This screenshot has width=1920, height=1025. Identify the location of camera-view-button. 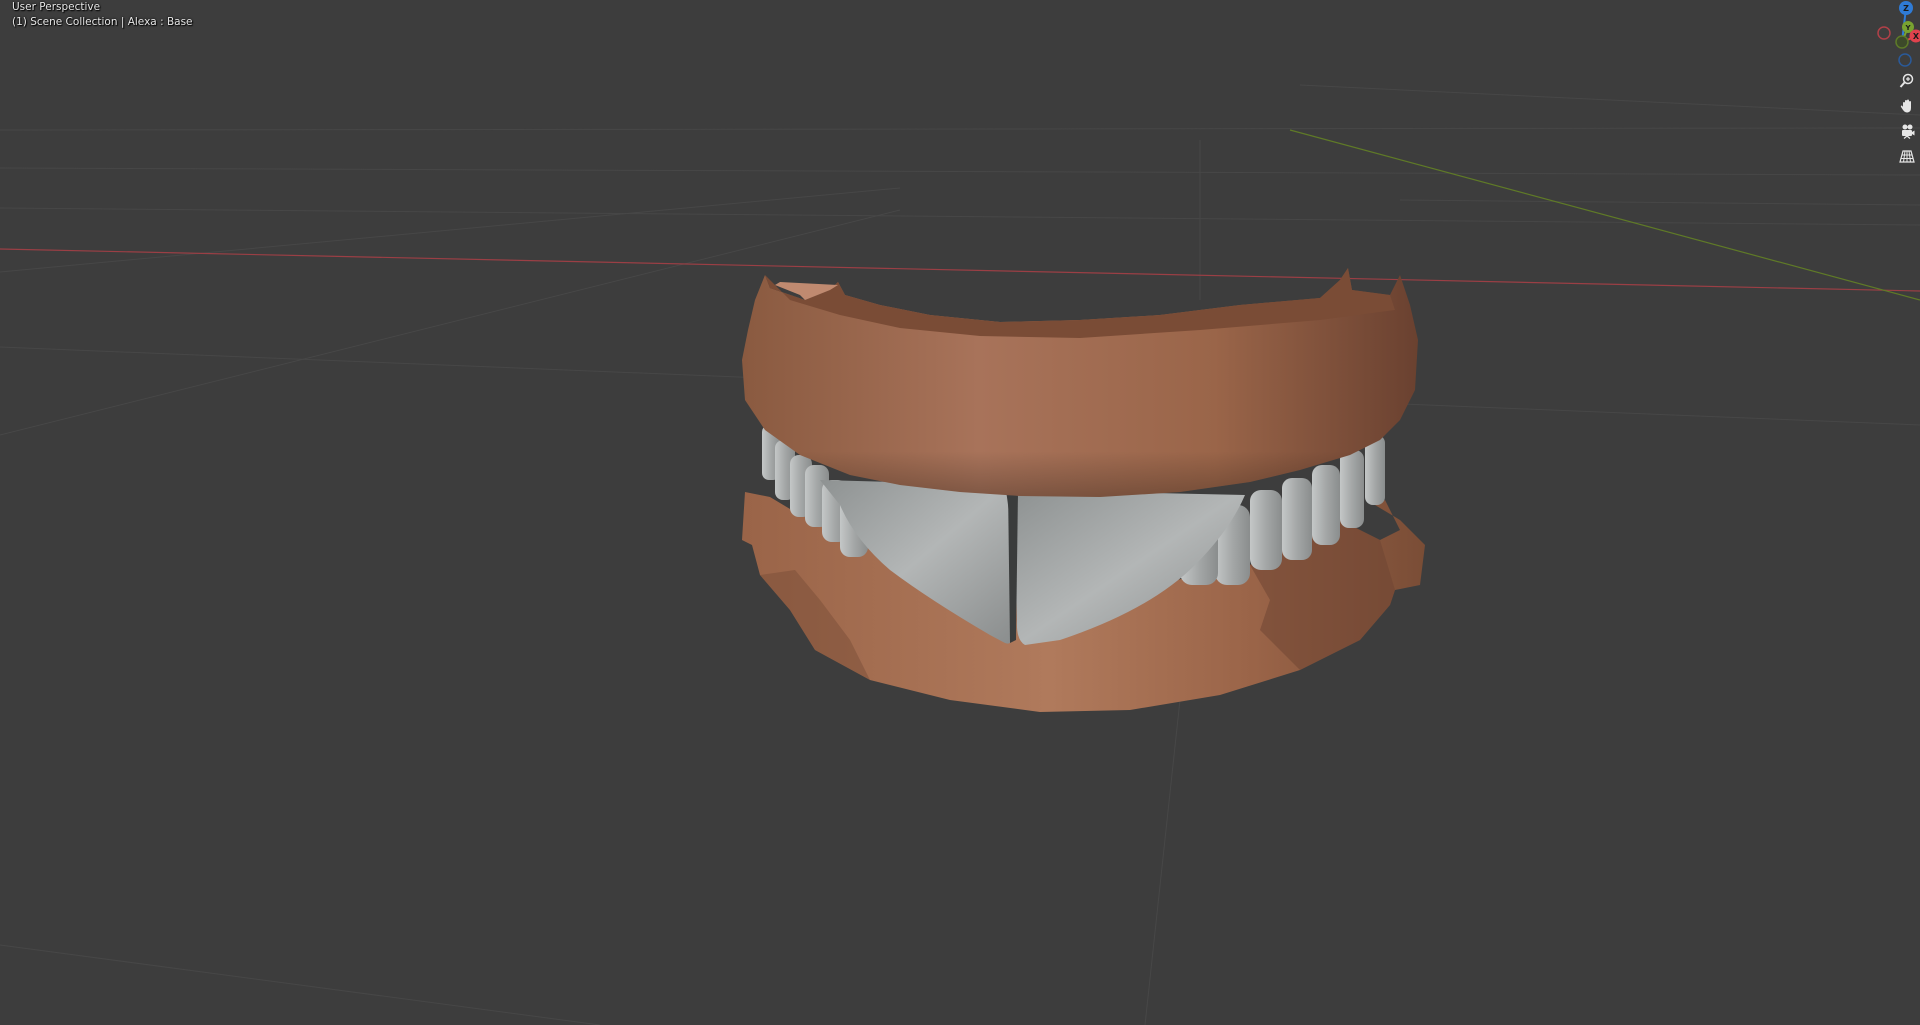
(1907, 131).